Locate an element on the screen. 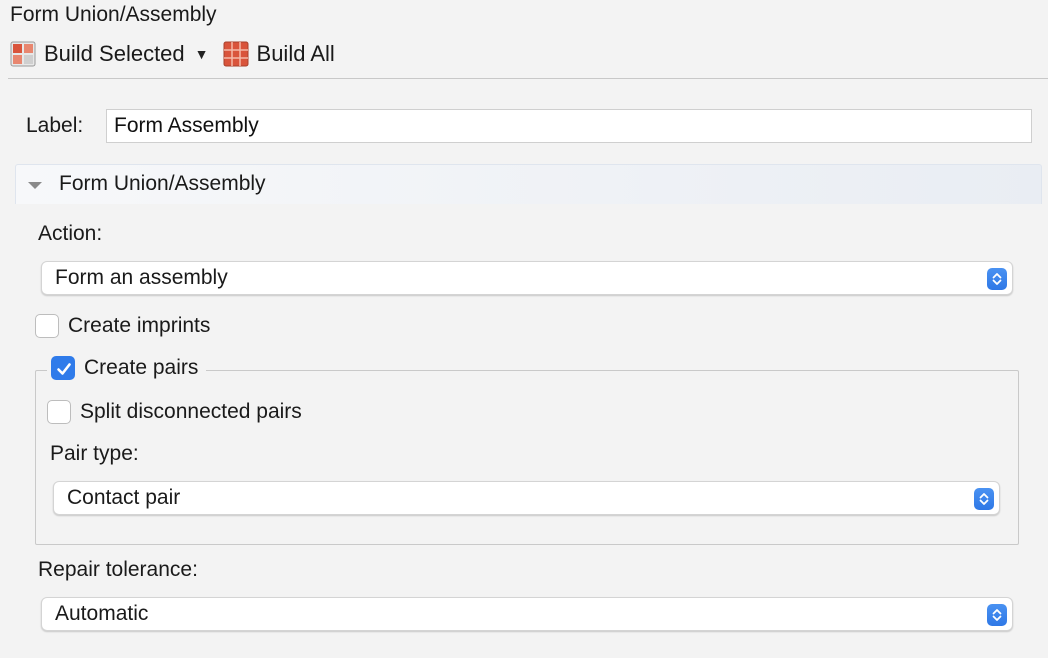 Image resolution: width=1048 pixels, height=658 pixels. build-all-icon is located at coordinates (236, 54).